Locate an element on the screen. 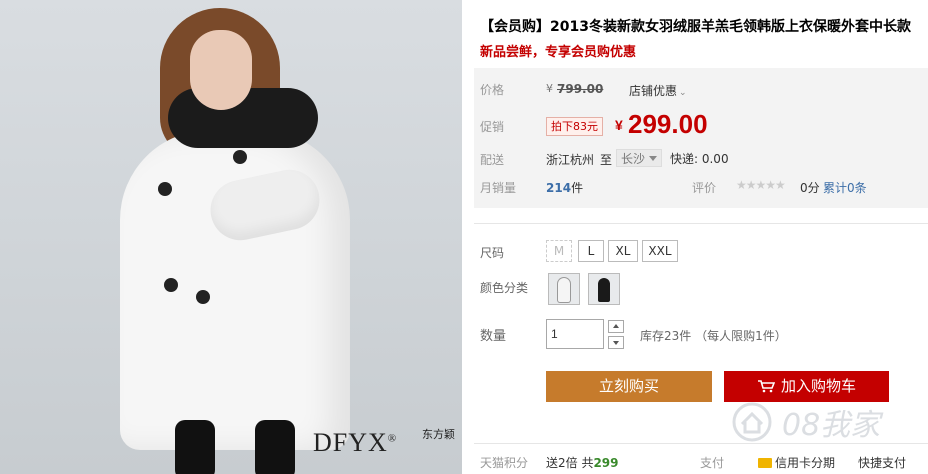 The width and height of the screenshot is (928, 474). color-label: 颜色分类 is located at coordinates (504, 288).